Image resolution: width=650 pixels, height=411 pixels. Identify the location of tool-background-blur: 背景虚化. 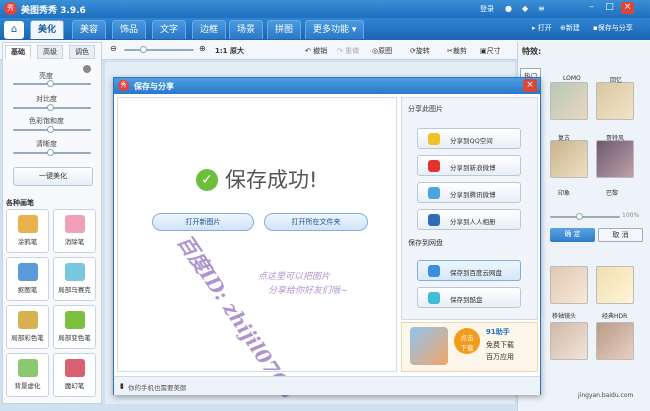
(27, 375).